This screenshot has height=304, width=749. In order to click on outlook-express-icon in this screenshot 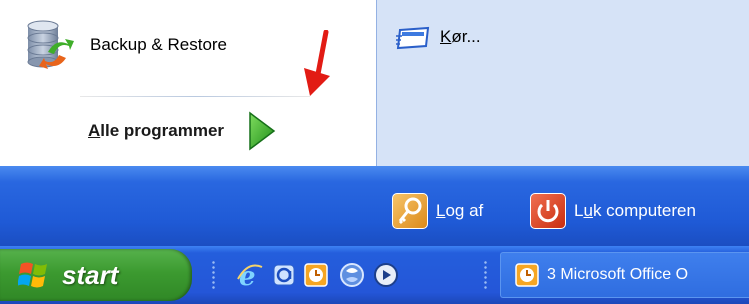, I will do `click(284, 275)`.